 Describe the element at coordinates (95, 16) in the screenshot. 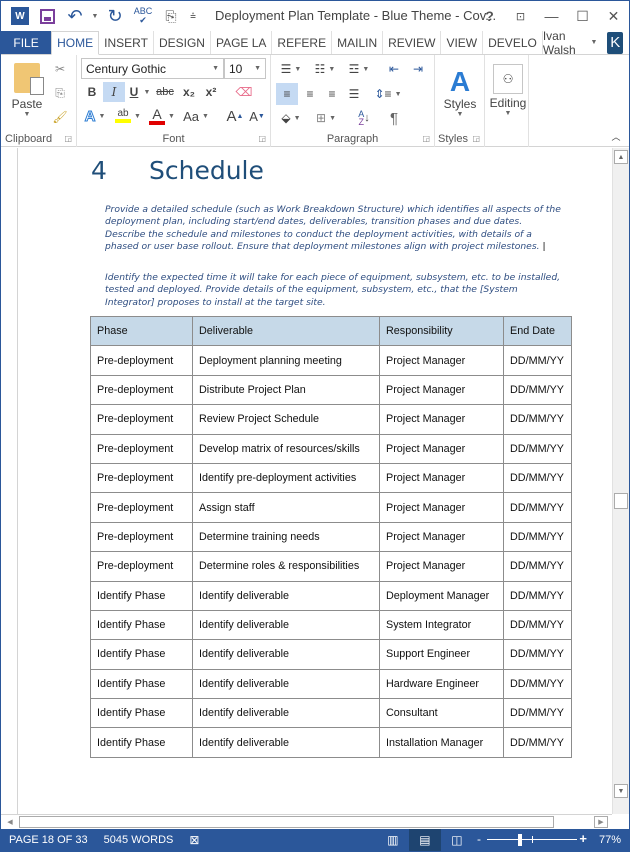

I see `undo-dropdown: ▼` at that location.